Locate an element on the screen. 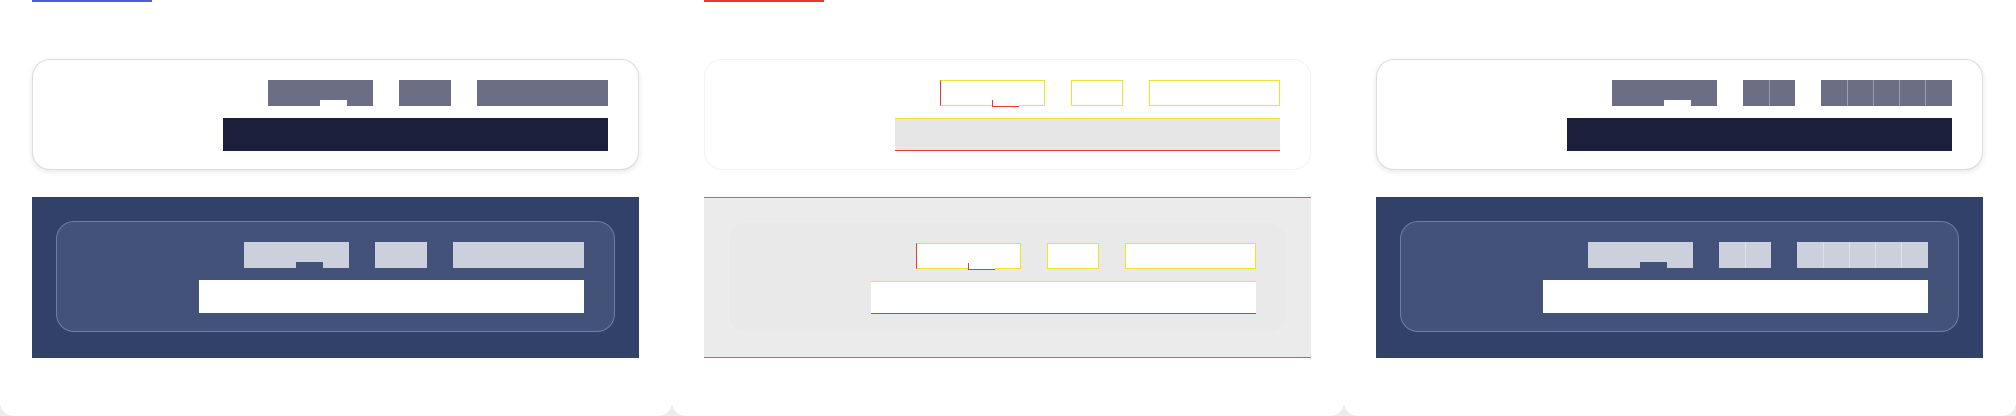  light-form-card-inner is located at coordinates (1007, 277).